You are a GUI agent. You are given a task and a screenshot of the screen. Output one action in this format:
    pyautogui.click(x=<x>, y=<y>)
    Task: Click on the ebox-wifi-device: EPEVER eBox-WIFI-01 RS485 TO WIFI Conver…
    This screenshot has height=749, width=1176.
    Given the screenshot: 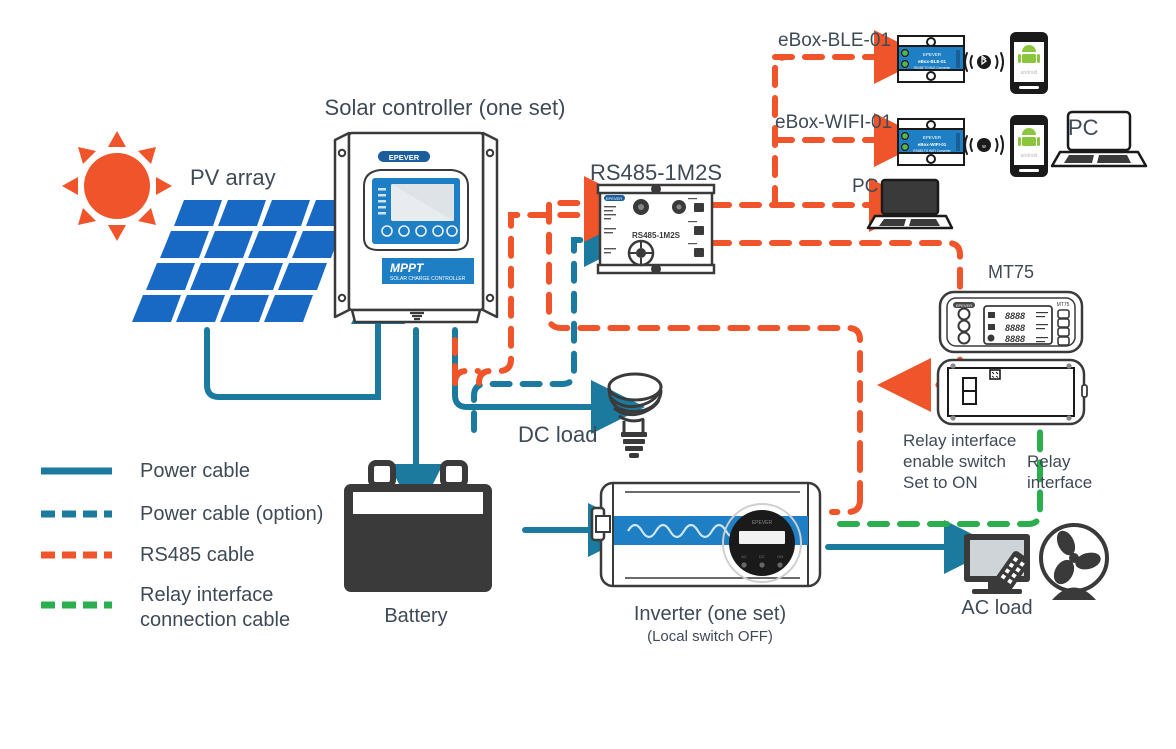 What is the action you would take?
    pyautogui.click(x=931, y=142)
    